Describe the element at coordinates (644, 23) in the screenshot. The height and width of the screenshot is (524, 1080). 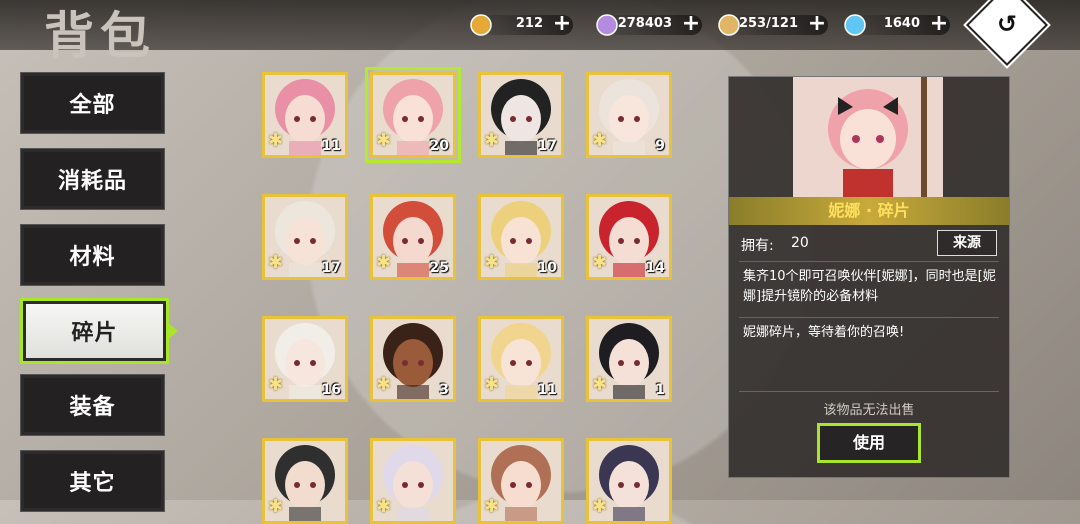
I see `resource-value: 278403` at that location.